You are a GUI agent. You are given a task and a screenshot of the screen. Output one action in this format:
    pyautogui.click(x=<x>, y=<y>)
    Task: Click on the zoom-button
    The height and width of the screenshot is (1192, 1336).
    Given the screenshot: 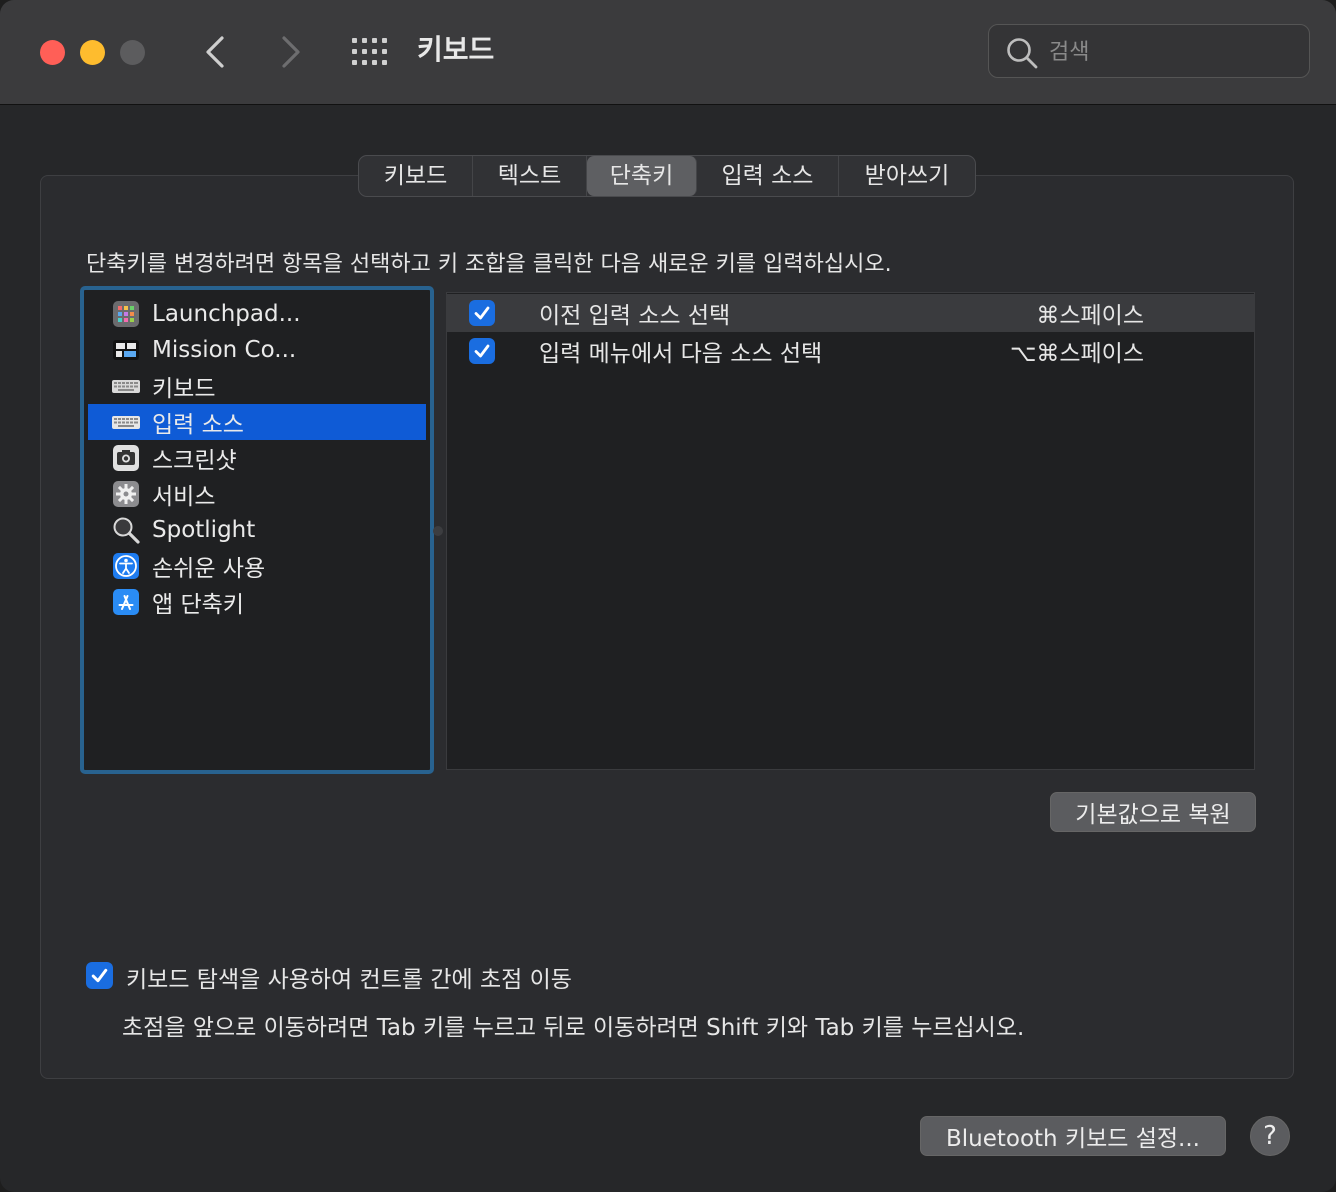 What is the action you would take?
    pyautogui.click(x=132, y=52)
    